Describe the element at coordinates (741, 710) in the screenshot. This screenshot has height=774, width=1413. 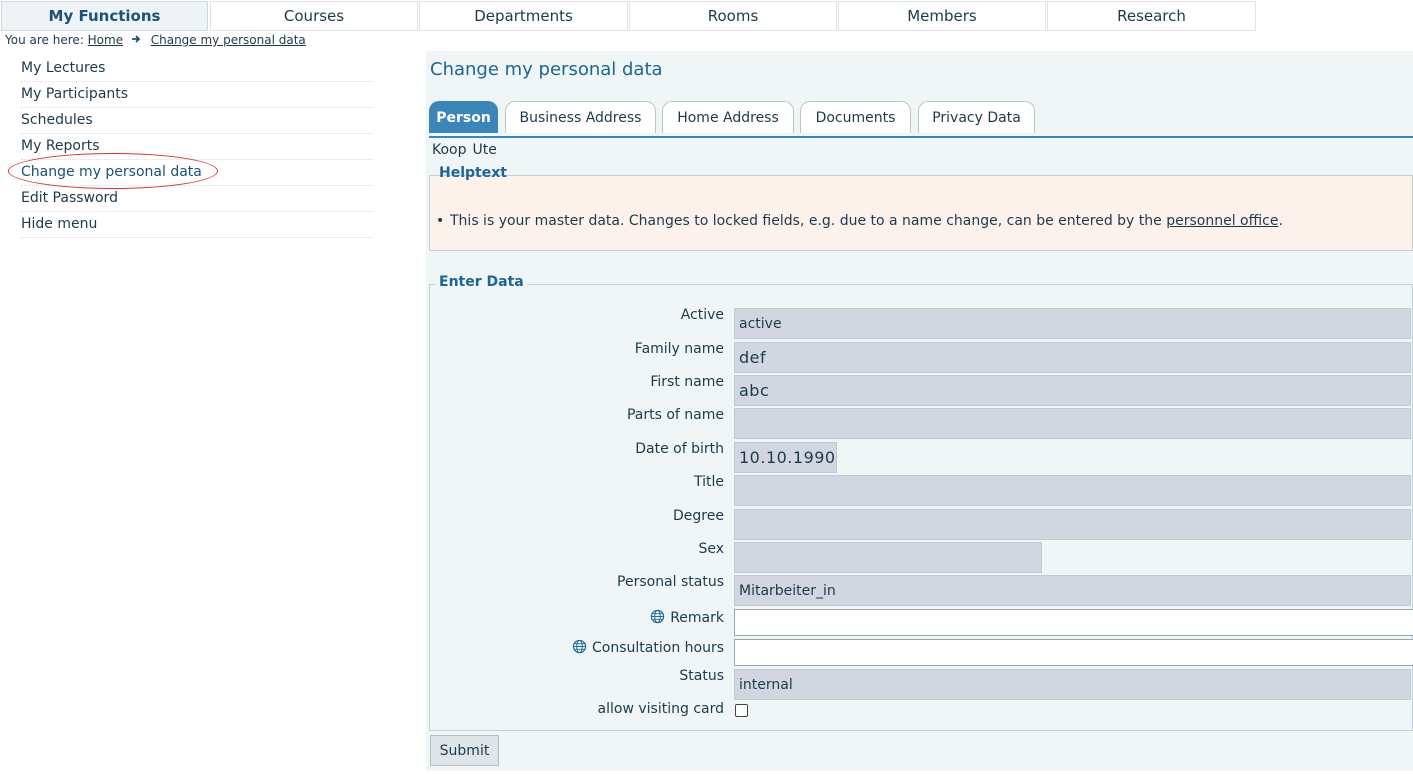
I see `allow-visiting-card-checkbox` at that location.